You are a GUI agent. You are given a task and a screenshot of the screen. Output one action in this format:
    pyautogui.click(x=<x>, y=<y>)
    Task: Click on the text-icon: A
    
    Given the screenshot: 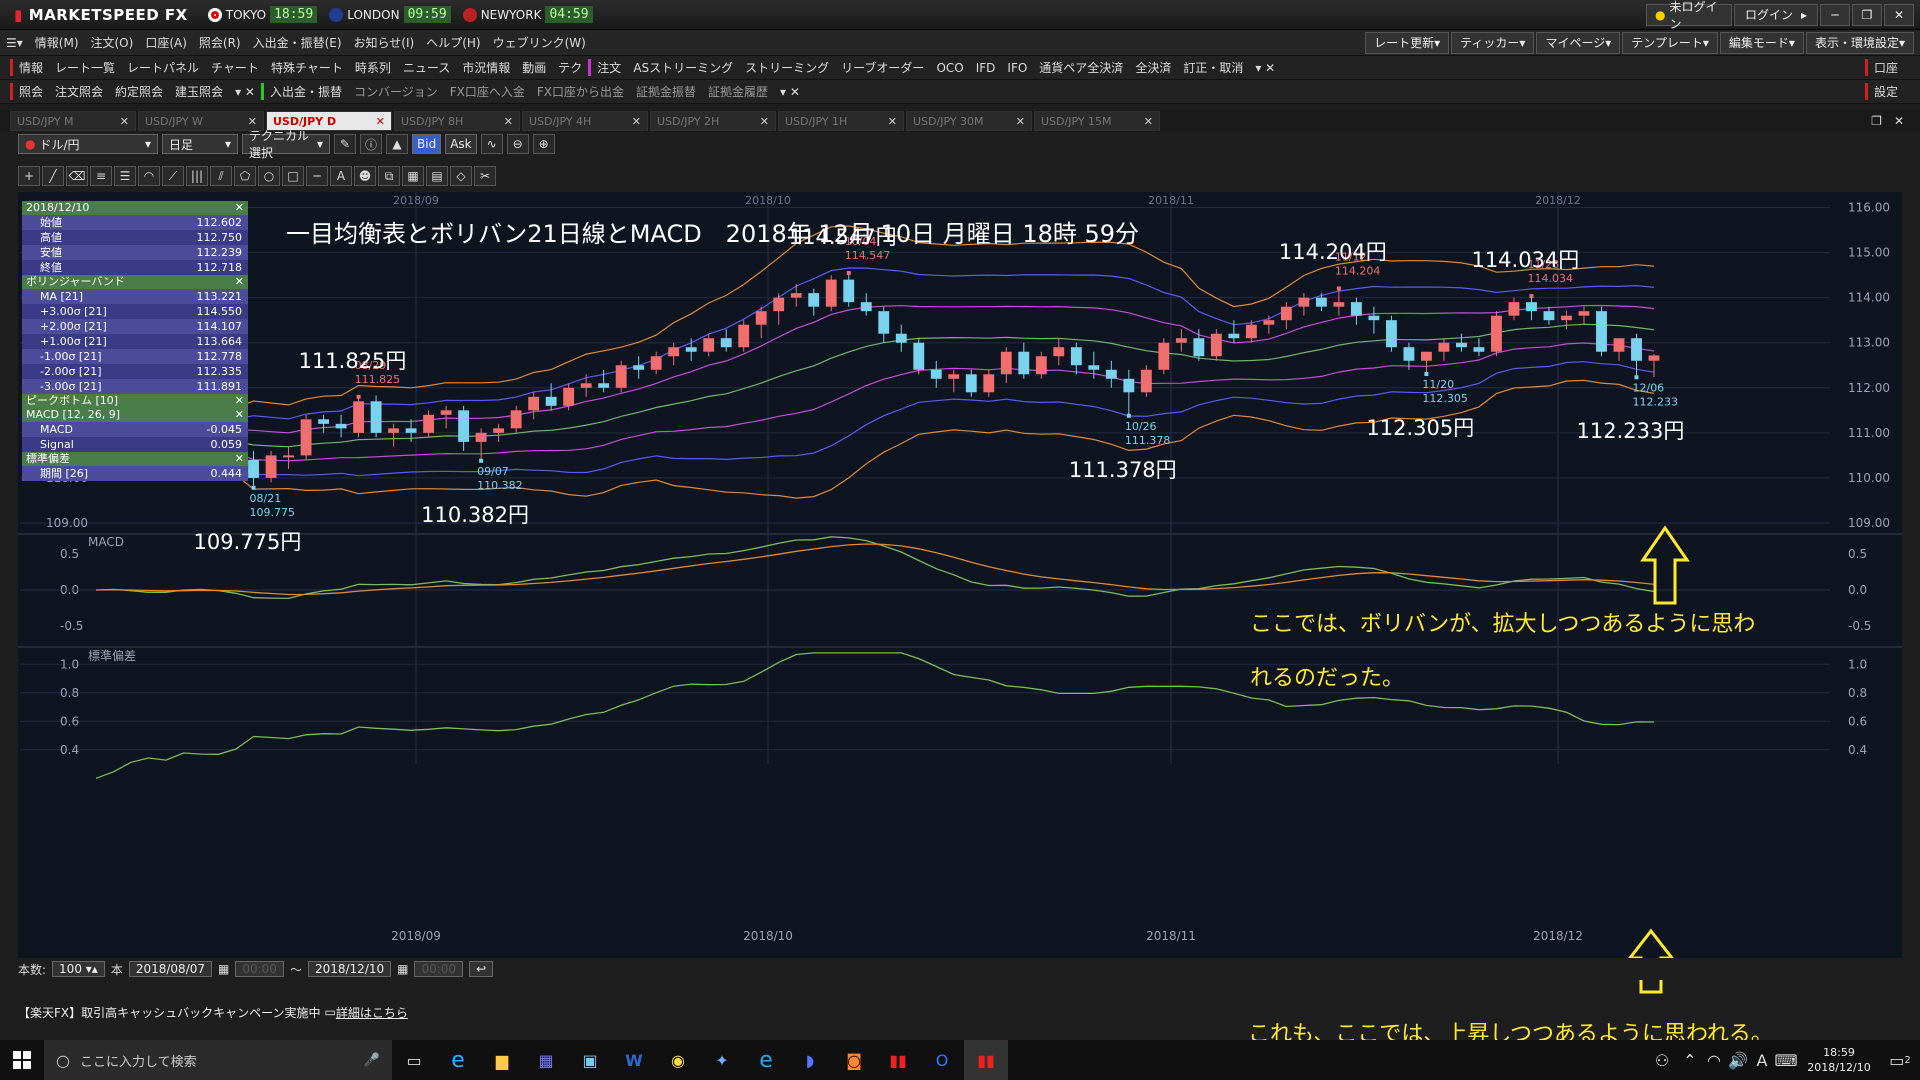 What is the action you would take?
    pyautogui.click(x=341, y=176)
    